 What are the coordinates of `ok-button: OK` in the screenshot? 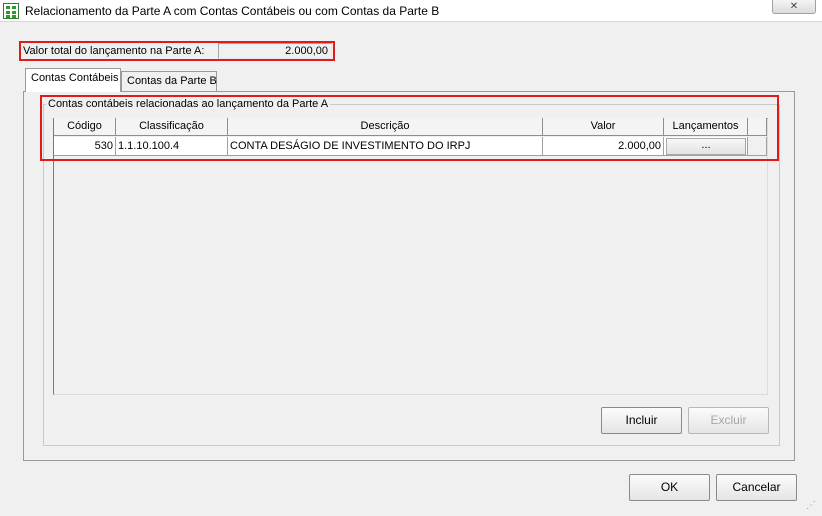 It's located at (669, 487).